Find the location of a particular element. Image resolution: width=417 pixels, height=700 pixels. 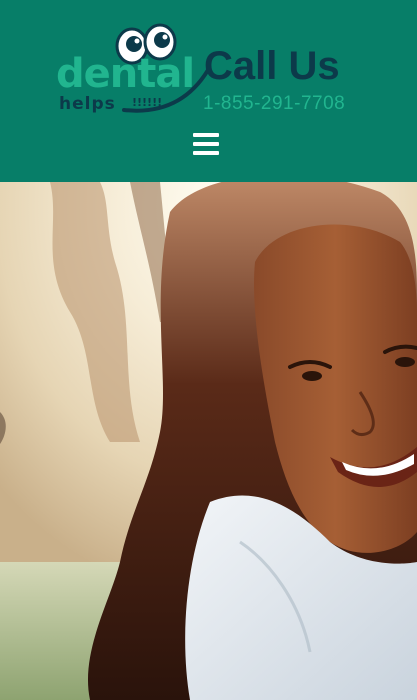

menu-bar-middle is located at coordinates (206, 144).